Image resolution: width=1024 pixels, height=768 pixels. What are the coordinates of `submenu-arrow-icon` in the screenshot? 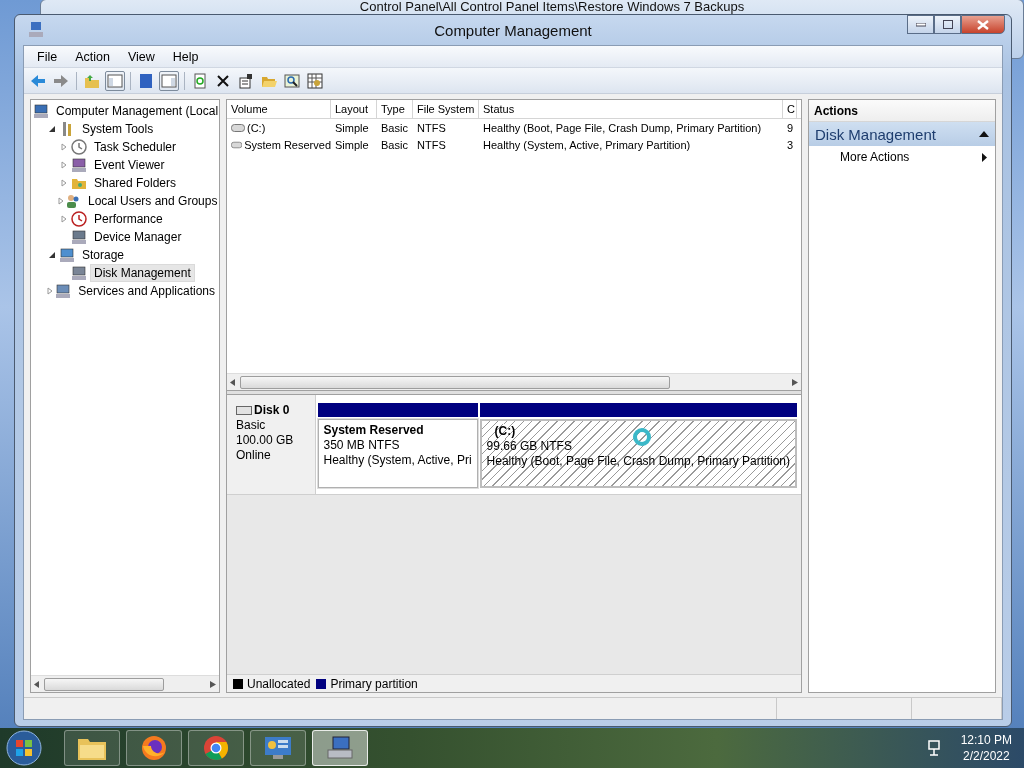 It's located at (984, 157).